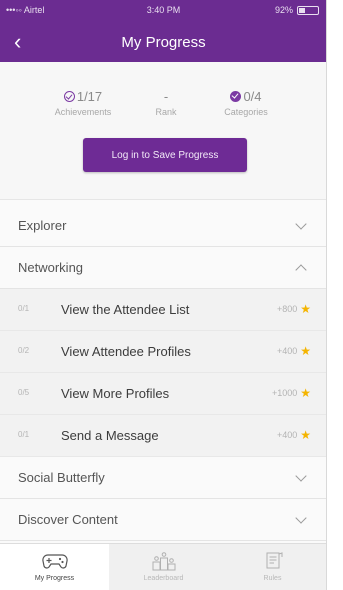 The height and width of the screenshot is (590, 343). What do you see at coordinates (69, 96) in the screenshot?
I see `check-circle-outline-icon` at bounding box center [69, 96].